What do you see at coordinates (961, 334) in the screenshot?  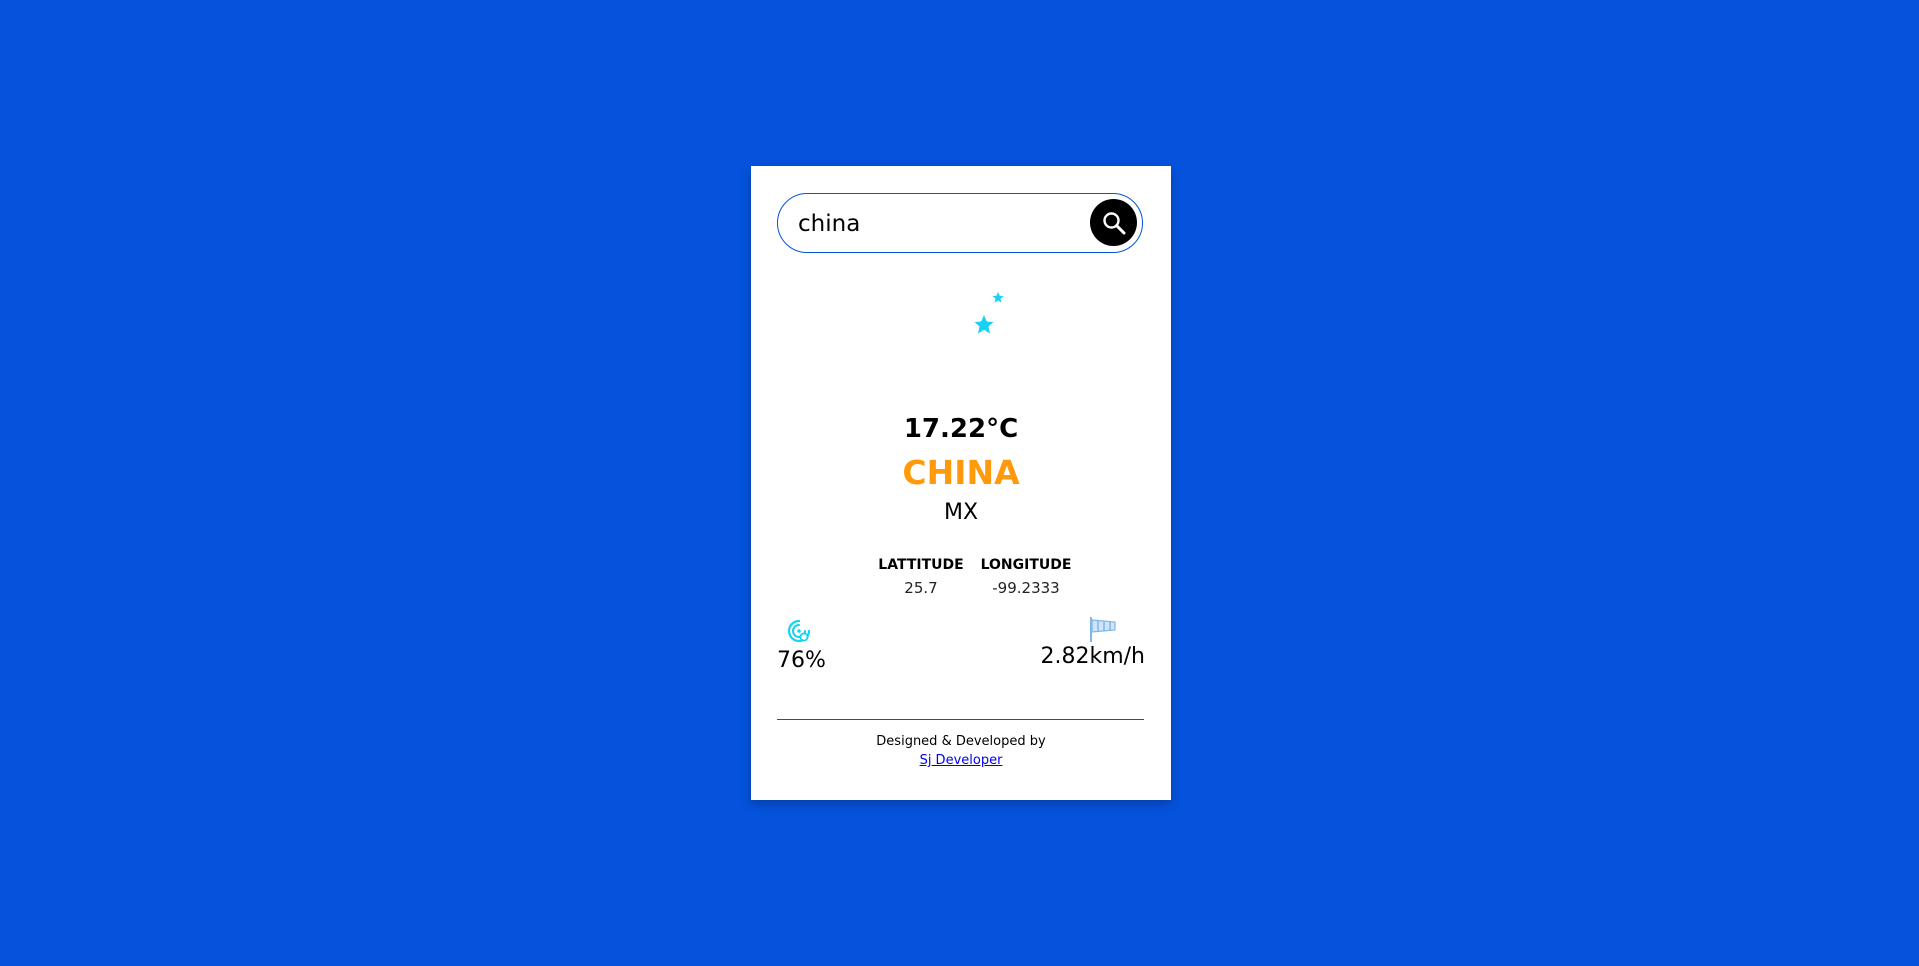 I see `moon-stars-icon` at bounding box center [961, 334].